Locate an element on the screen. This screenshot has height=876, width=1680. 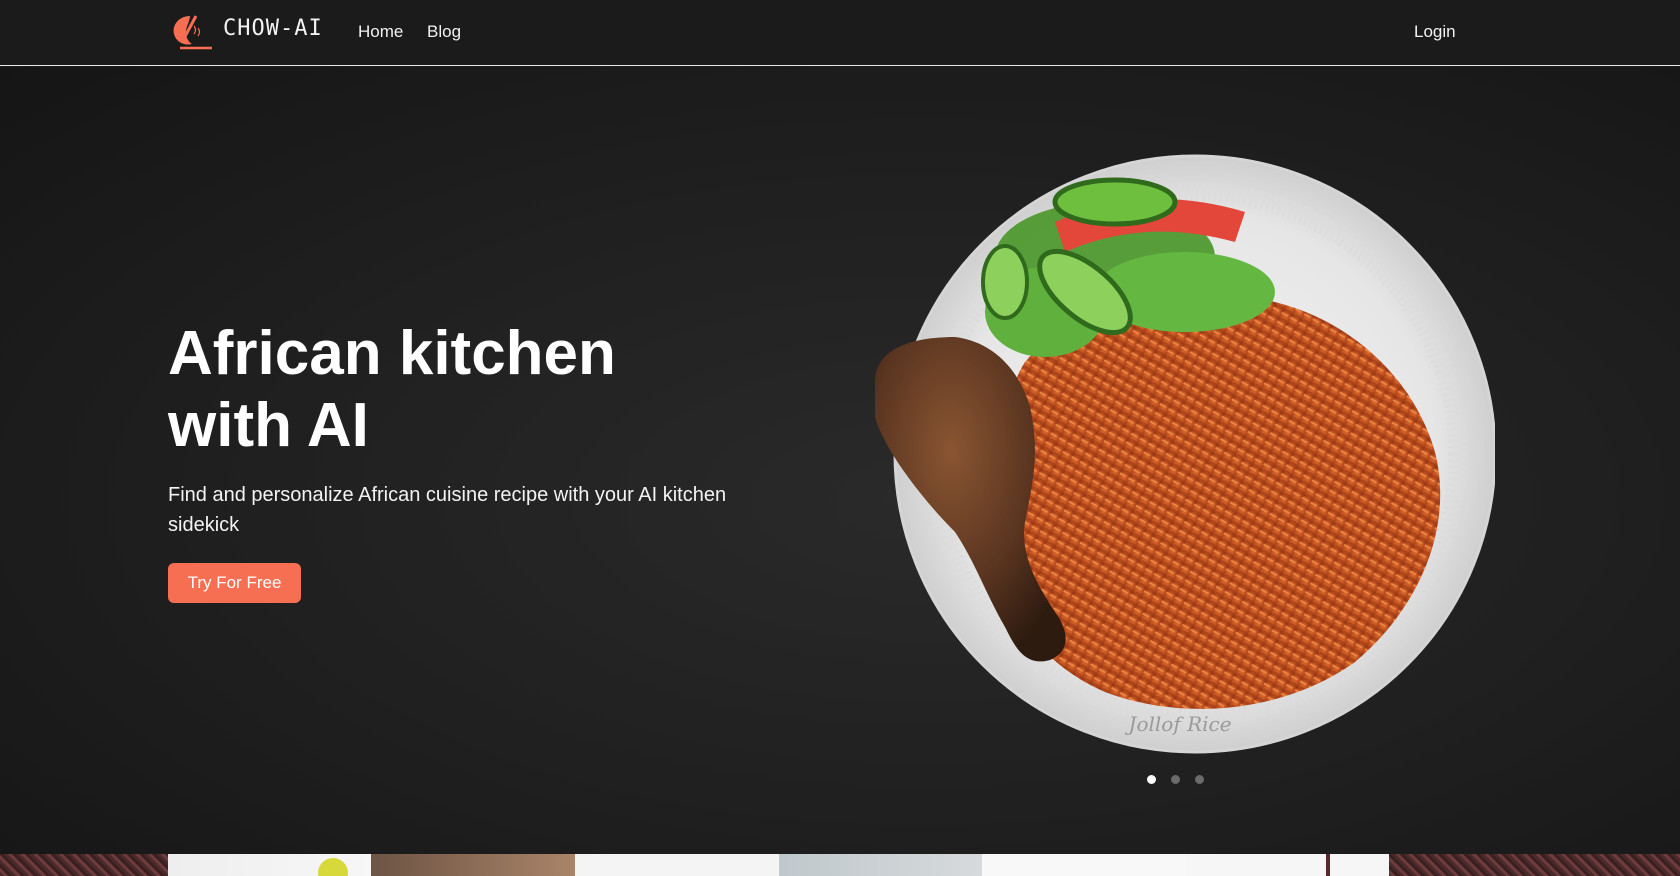
brand-name: CHOW-AI is located at coordinates (273, 28).